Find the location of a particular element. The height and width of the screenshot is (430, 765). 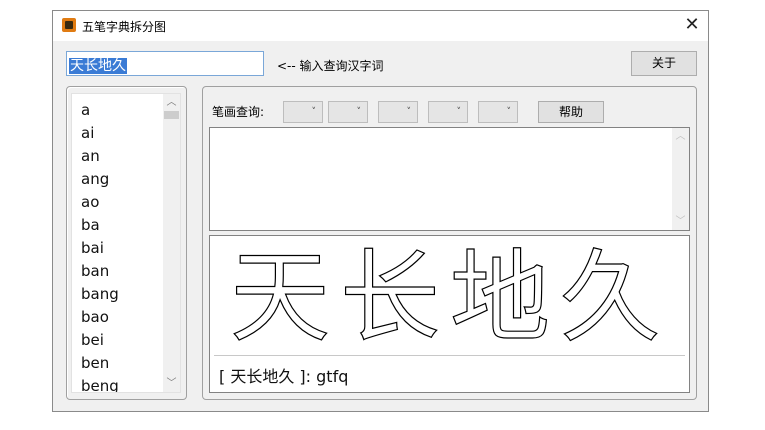

glyph-char-2: 长 is located at coordinates (390, 296).